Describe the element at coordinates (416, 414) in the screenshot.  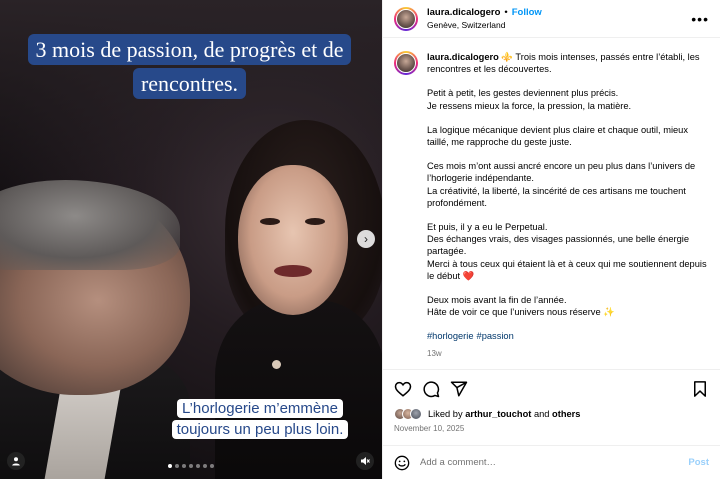
I see `liker-avatar` at that location.